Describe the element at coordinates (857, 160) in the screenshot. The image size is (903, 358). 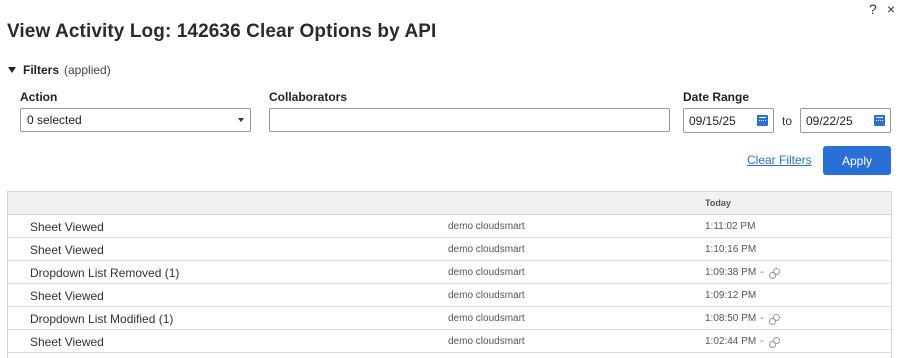
I see `apply-button: Apply` at that location.